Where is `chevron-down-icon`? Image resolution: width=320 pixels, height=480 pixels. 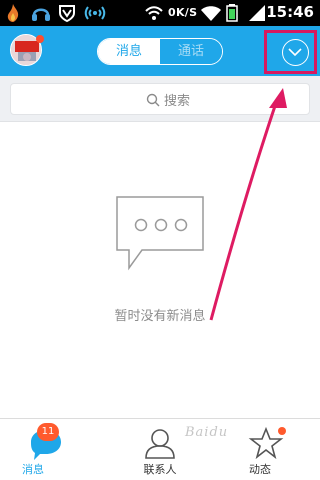 chevron-down-icon is located at coordinates (295, 52).